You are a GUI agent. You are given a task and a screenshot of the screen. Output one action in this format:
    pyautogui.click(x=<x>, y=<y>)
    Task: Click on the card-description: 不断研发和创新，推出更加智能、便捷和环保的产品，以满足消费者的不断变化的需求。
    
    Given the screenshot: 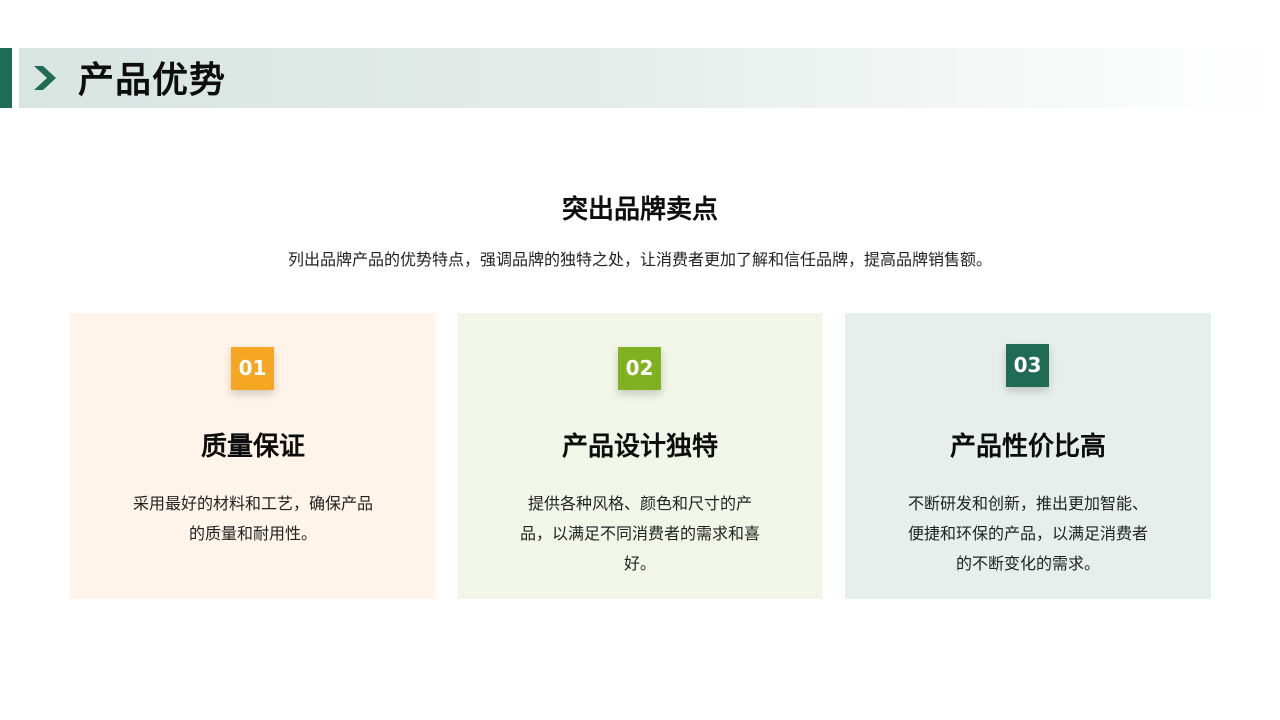 What is the action you would take?
    pyautogui.click(x=1028, y=533)
    